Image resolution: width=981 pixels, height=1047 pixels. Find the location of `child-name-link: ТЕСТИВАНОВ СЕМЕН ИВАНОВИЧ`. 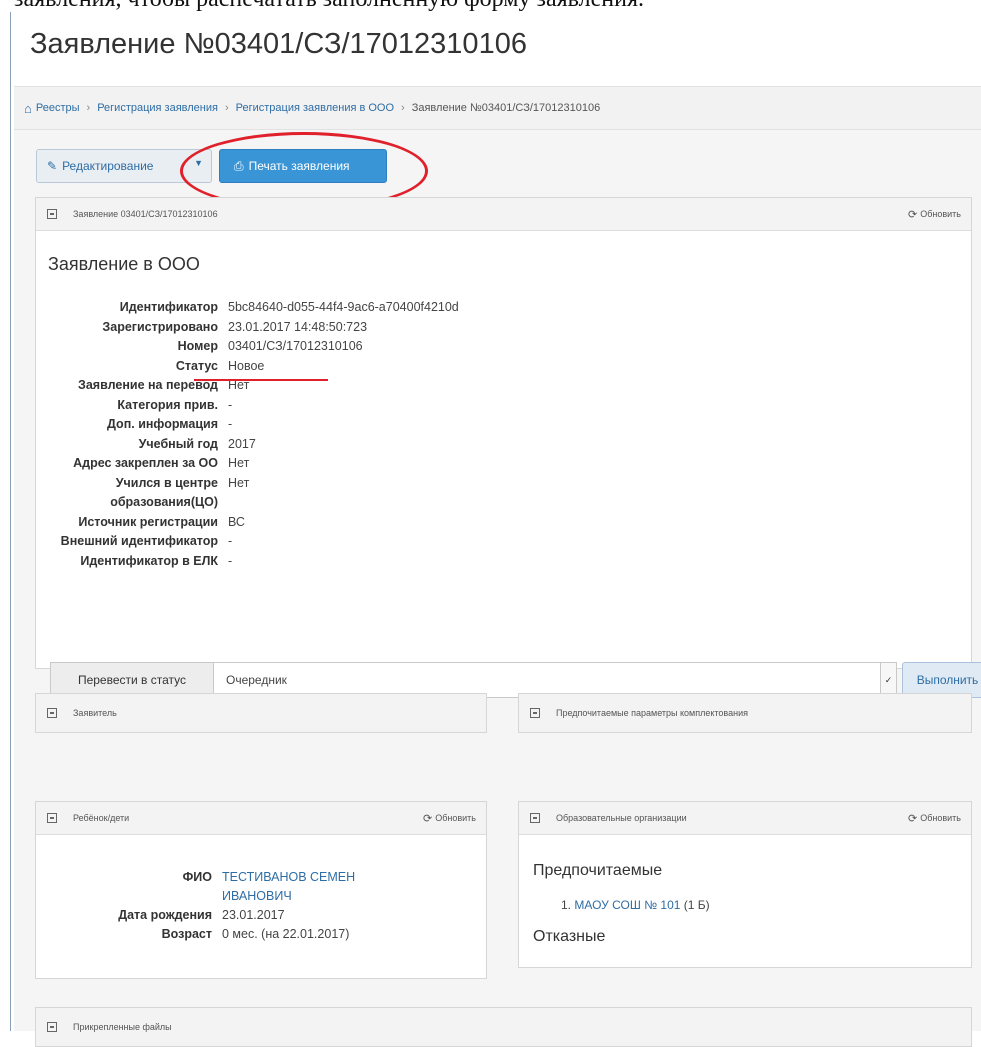

child-name-link: ТЕСТИВАНОВ СЕМЕН ИВАНОВИЧ is located at coordinates (322, 887).